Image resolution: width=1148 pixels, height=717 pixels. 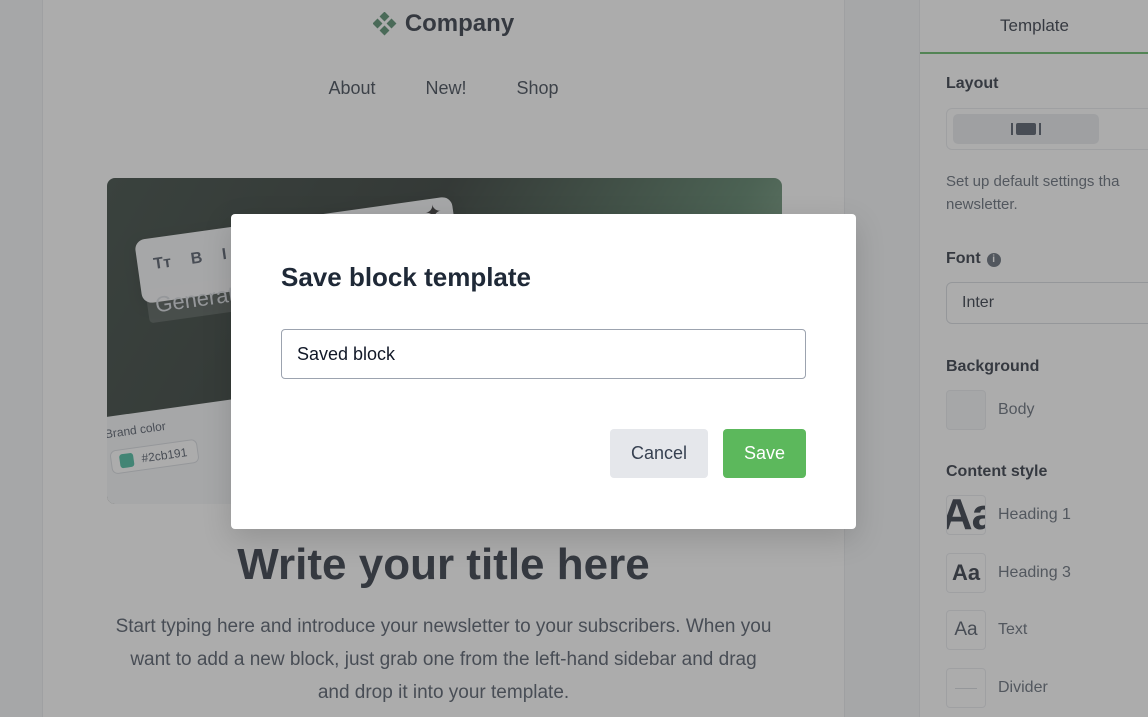 What do you see at coordinates (543, 354) in the screenshot?
I see `template-name-input` at bounding box center [543, 354].